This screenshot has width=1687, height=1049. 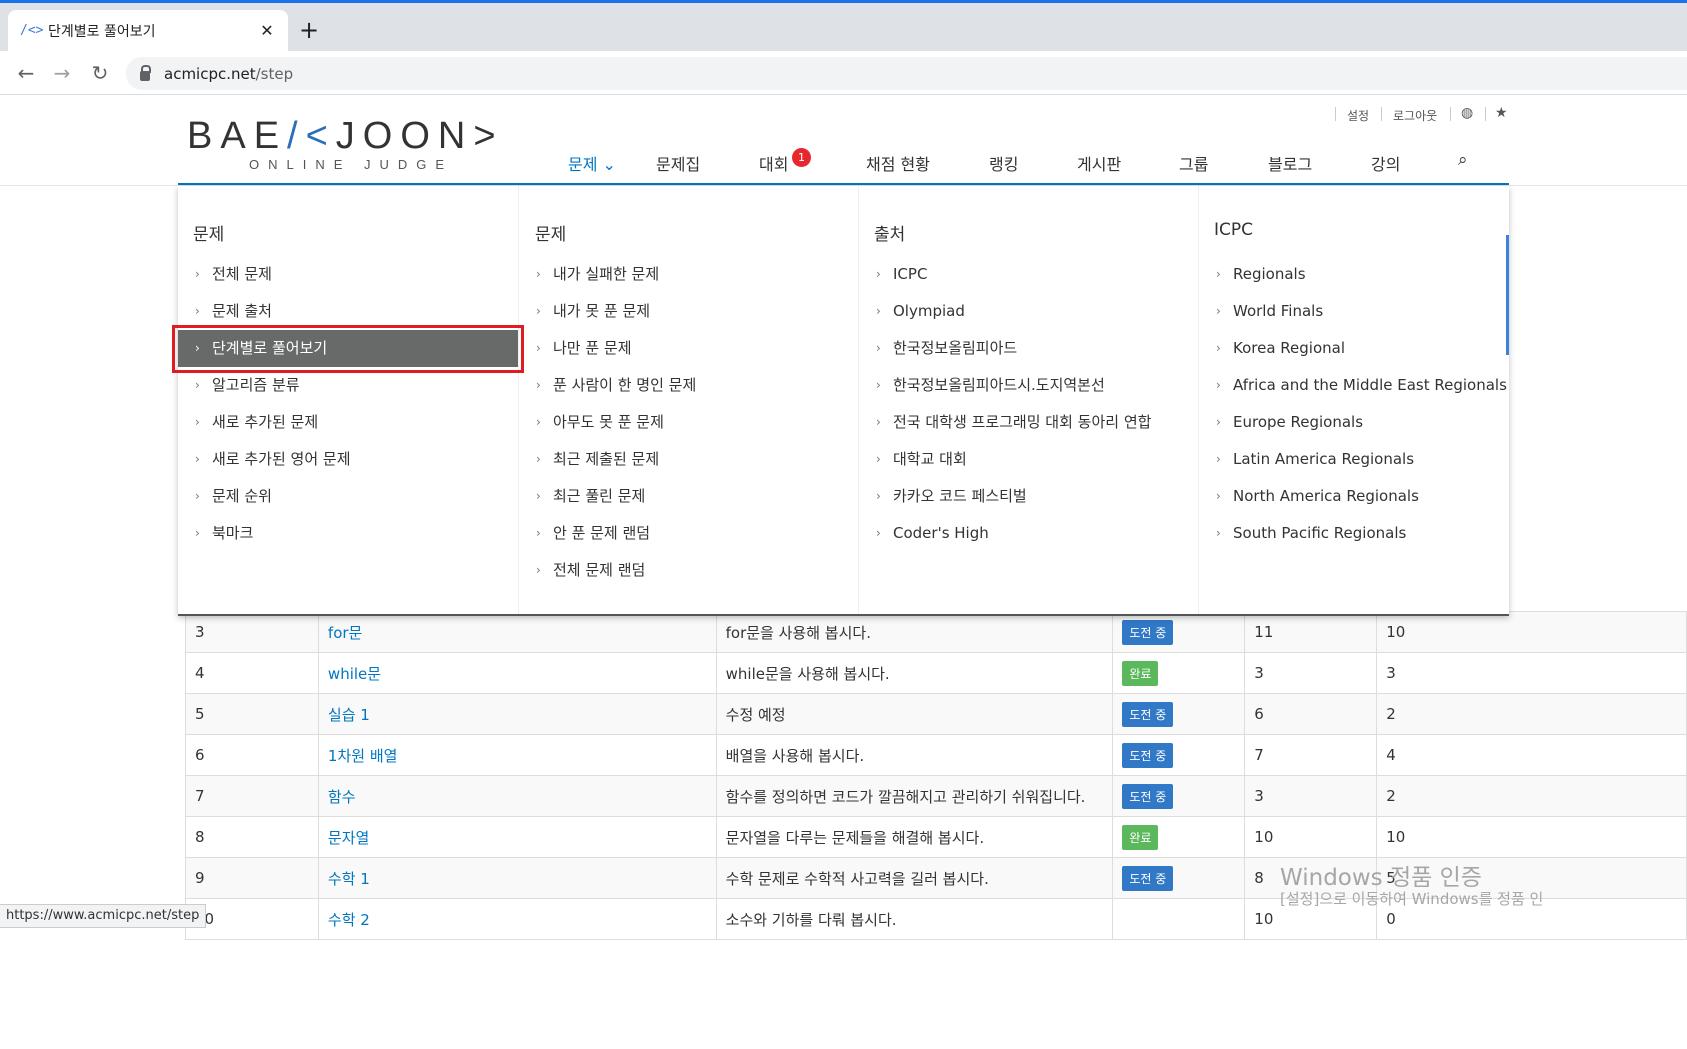 I want to click on activation-watermark-title: Windows 정품 인증, so click(x=1381, y=878).